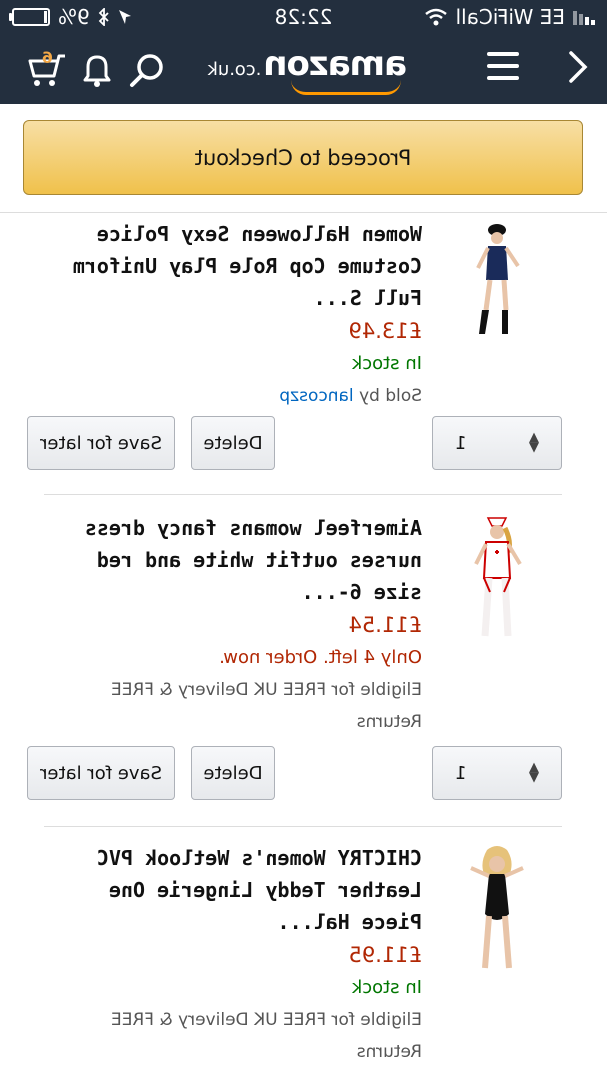 The height and width of the screenshot is (1079, 607). I want to click on top-nav: amazon.co.uk 6, so click(303, 69).